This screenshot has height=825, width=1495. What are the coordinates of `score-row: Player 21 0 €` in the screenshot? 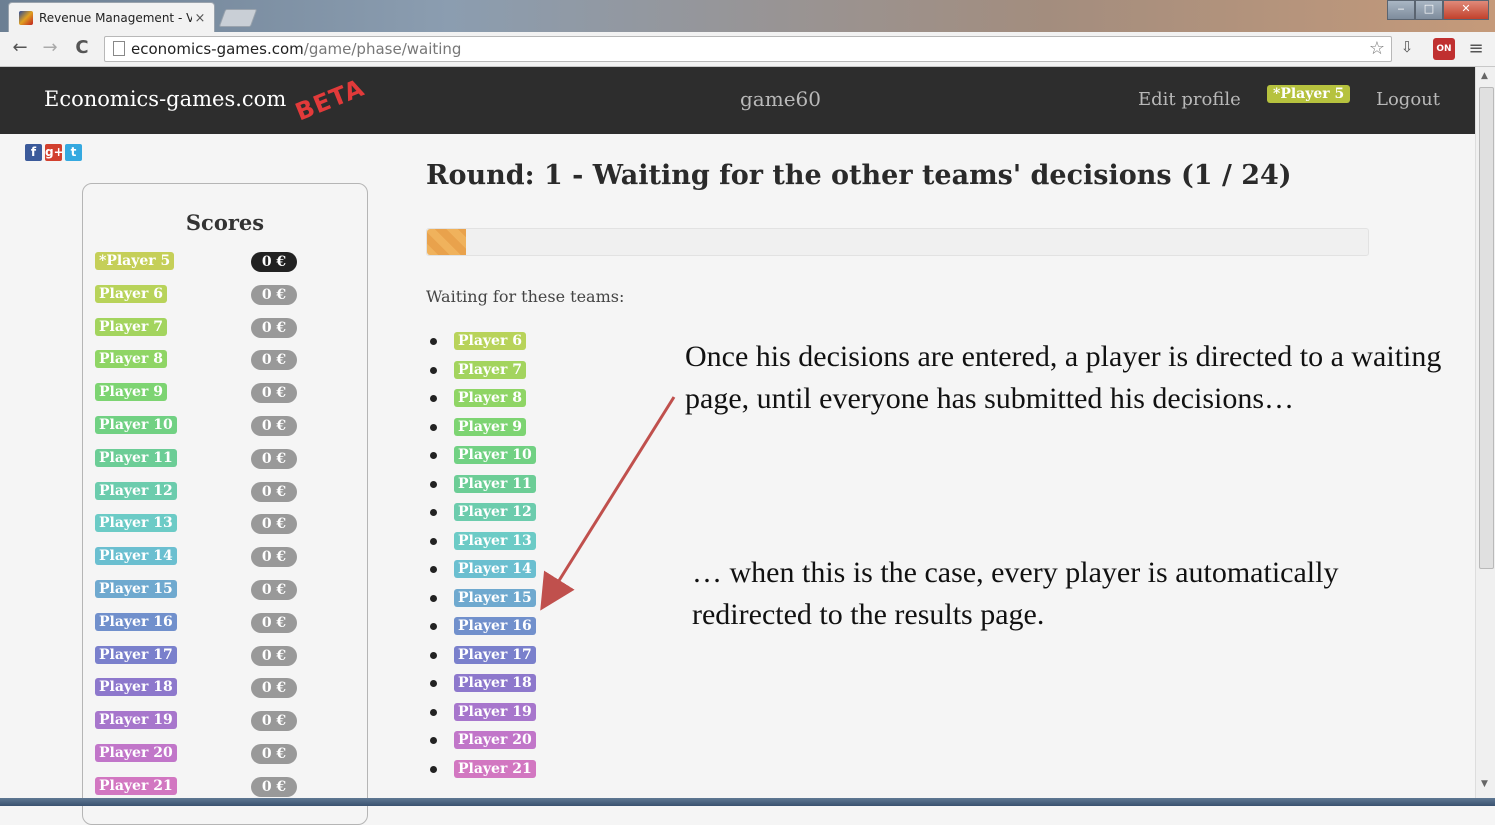 It's located at (230, 786).